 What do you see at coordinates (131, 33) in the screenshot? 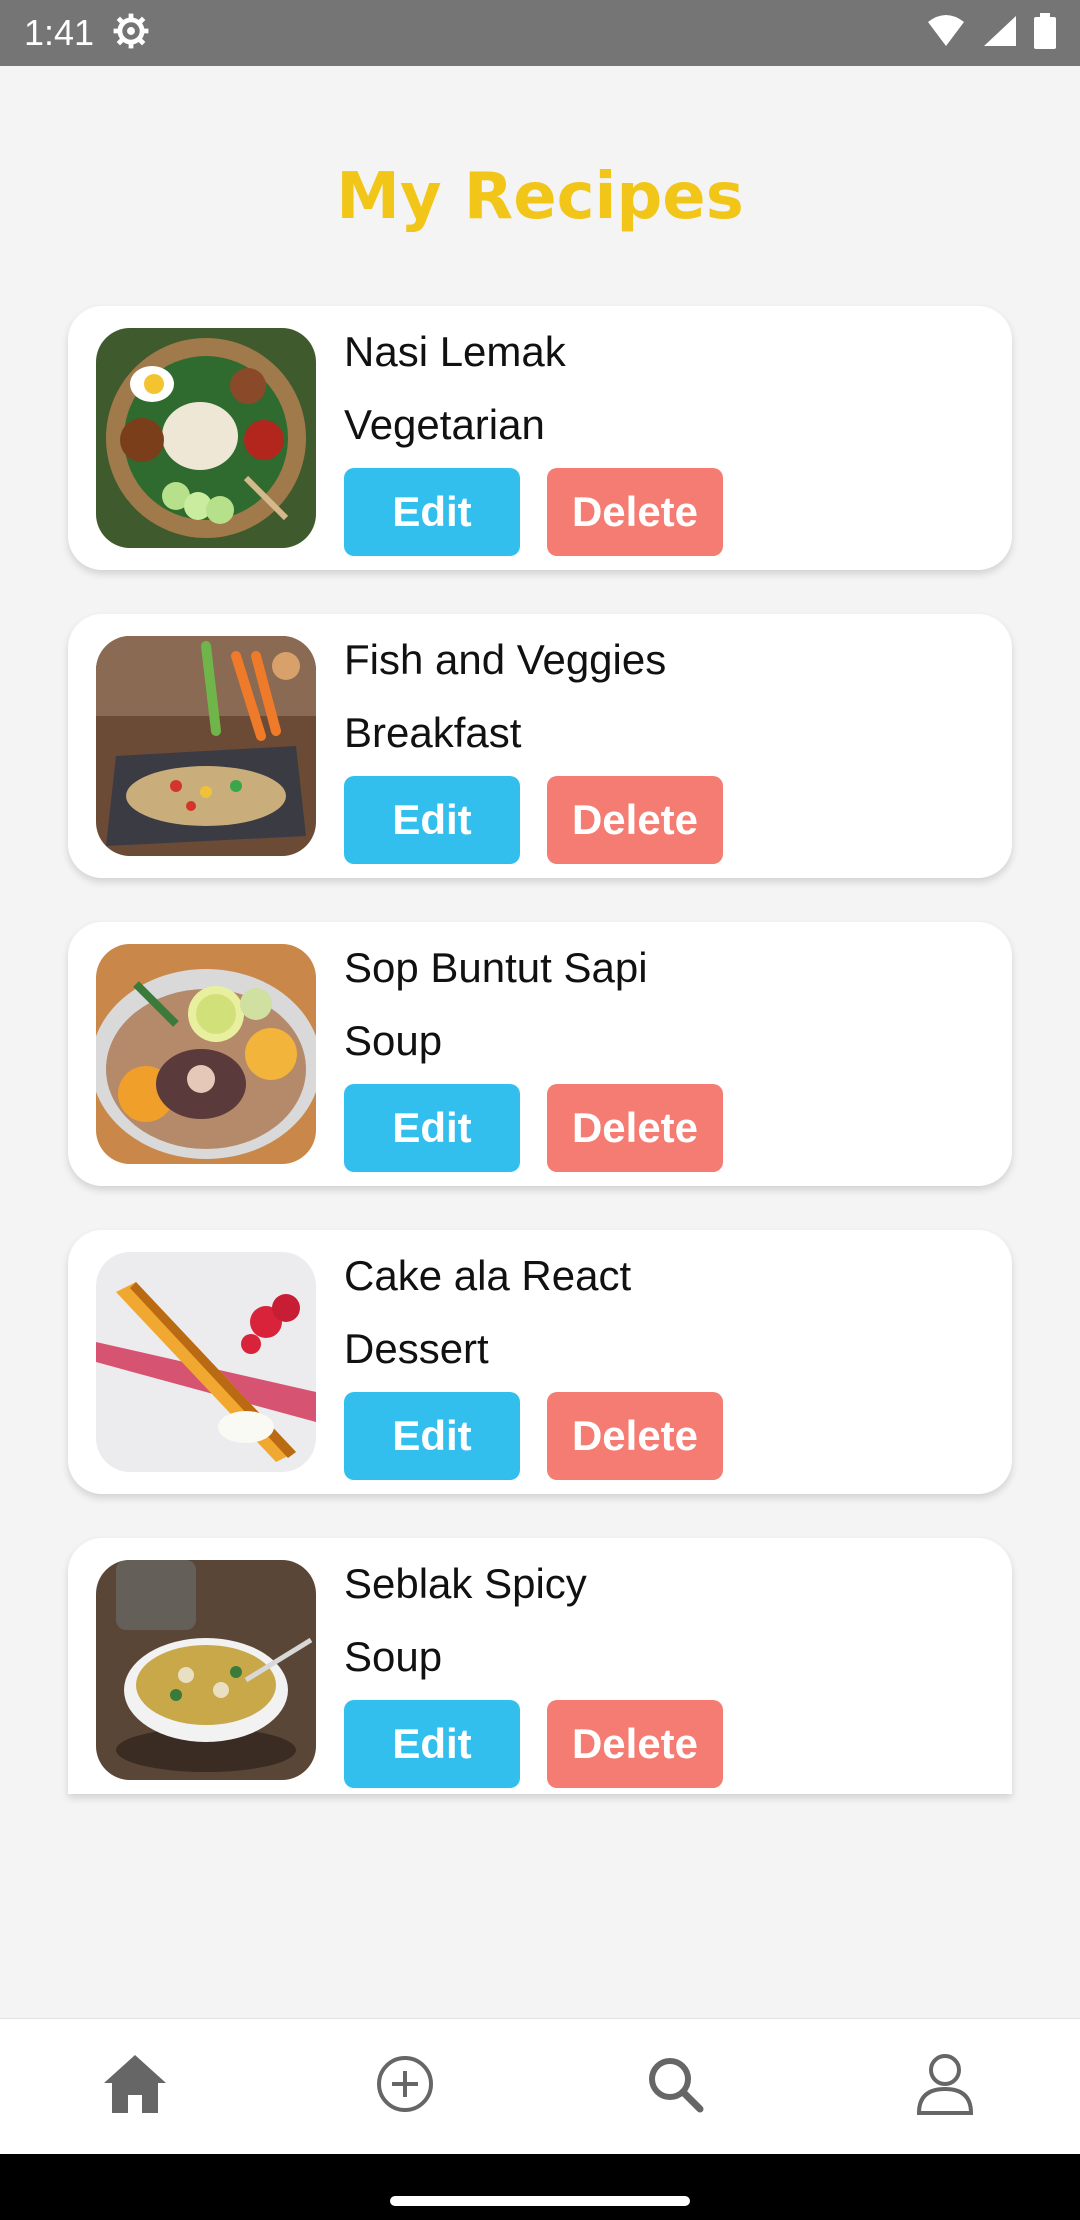
I see `gear-icon` at bounding box center [131, 33].